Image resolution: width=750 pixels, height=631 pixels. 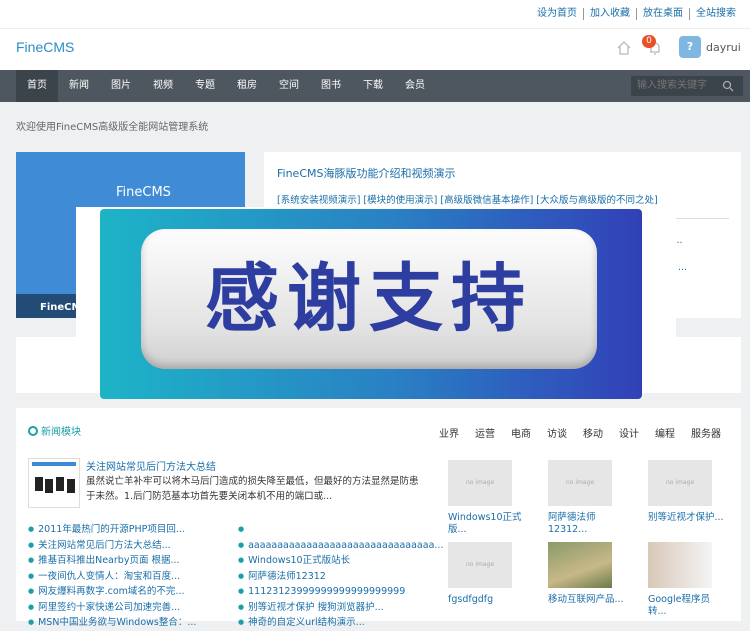 I want to click on nav-item-home: 首页, so click(x=37, y=86).